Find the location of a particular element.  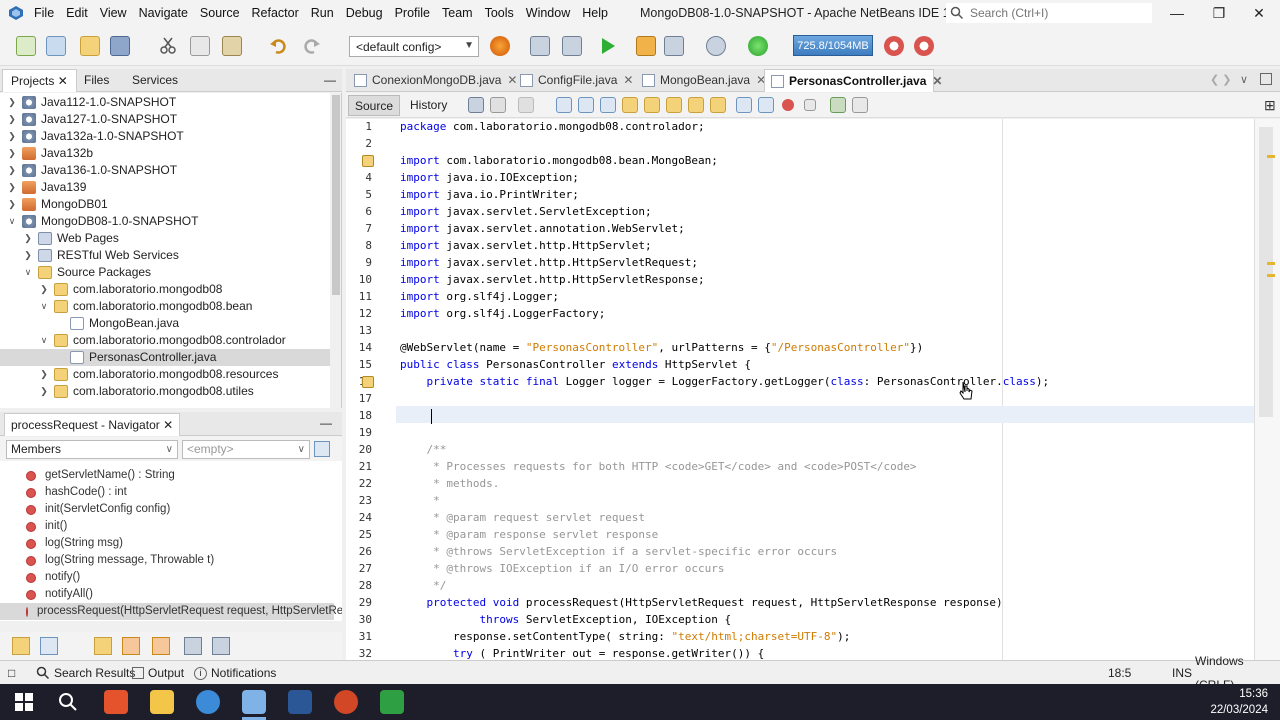

menu-refactor: Refactor is located at coordinates (277, 13).